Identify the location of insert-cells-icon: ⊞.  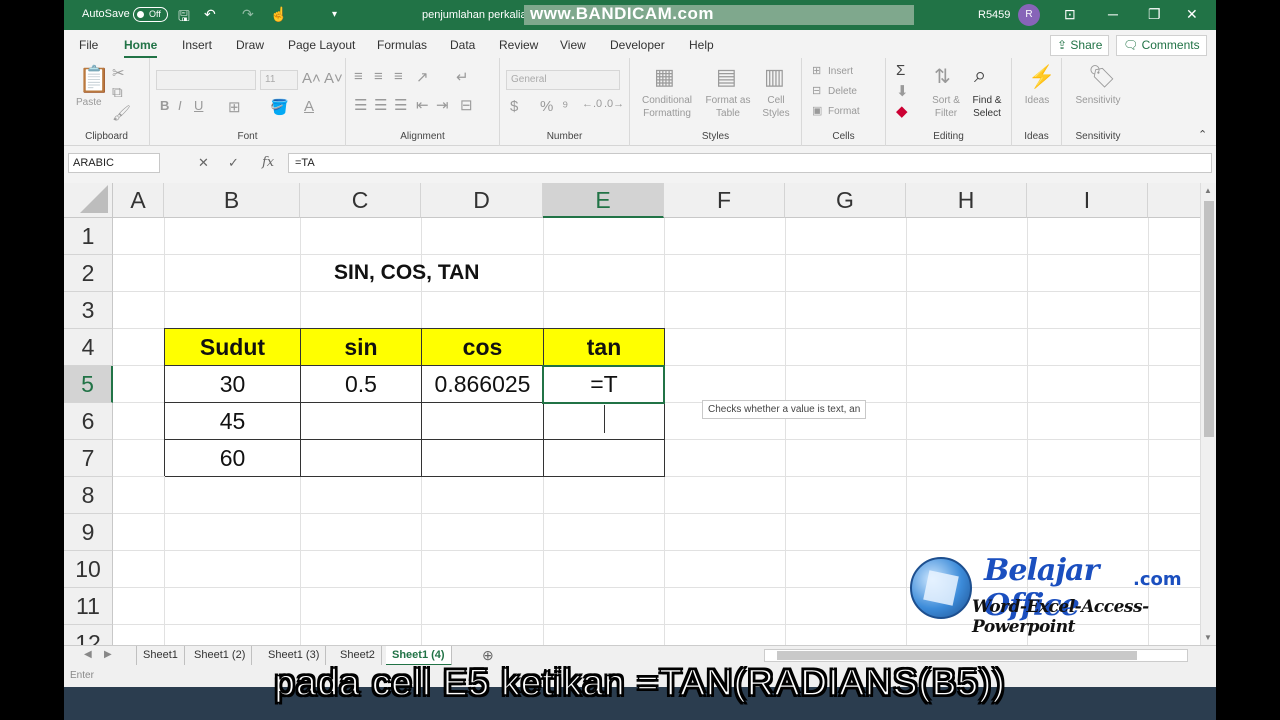
(816, 70).